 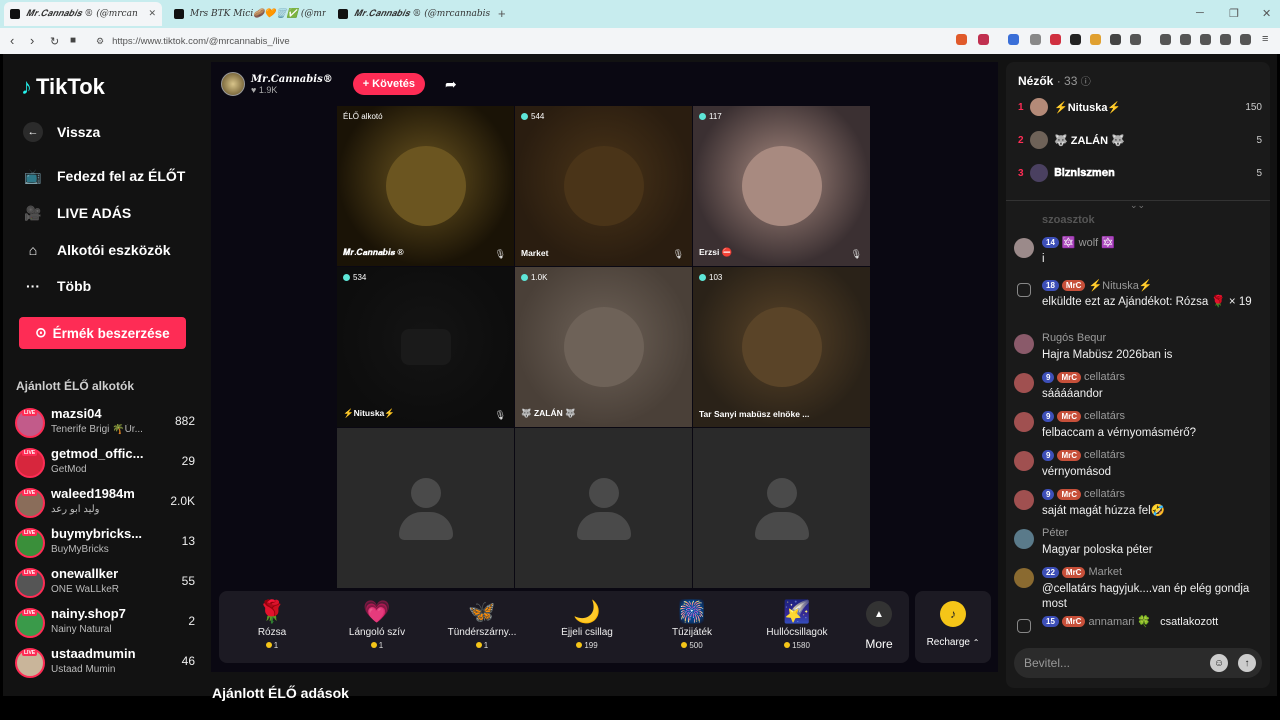 I want to click on chat-input, so click(x=1114, y=663).